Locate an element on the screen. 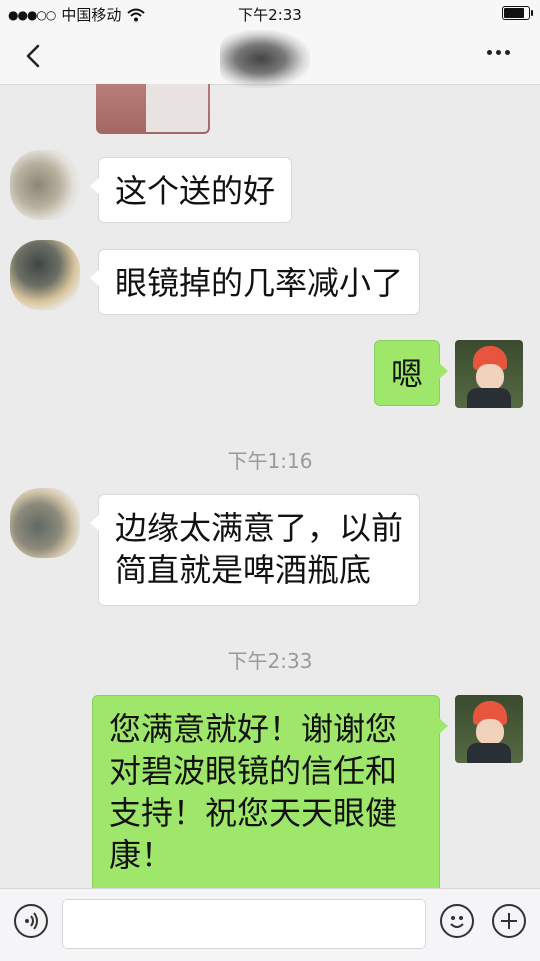 The image size is (540, 961). battery-level is located at coordinates (514, 13).